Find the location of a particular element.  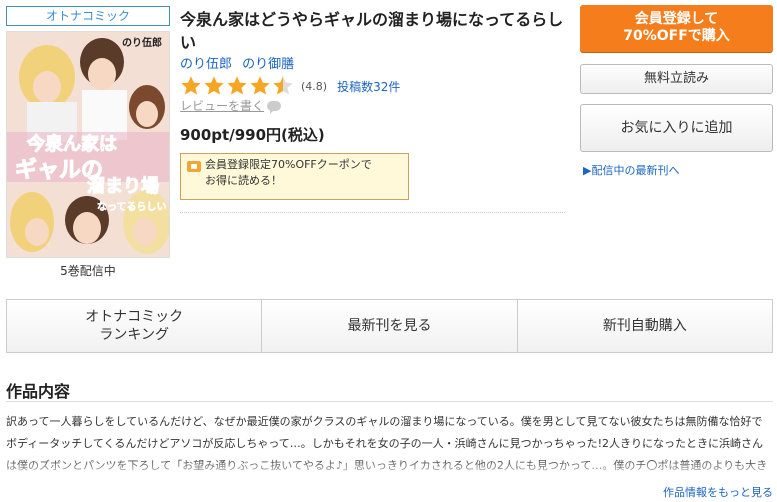

tab-auto-purchase: 新刊自動購入 is located at coordinates (644, 326).